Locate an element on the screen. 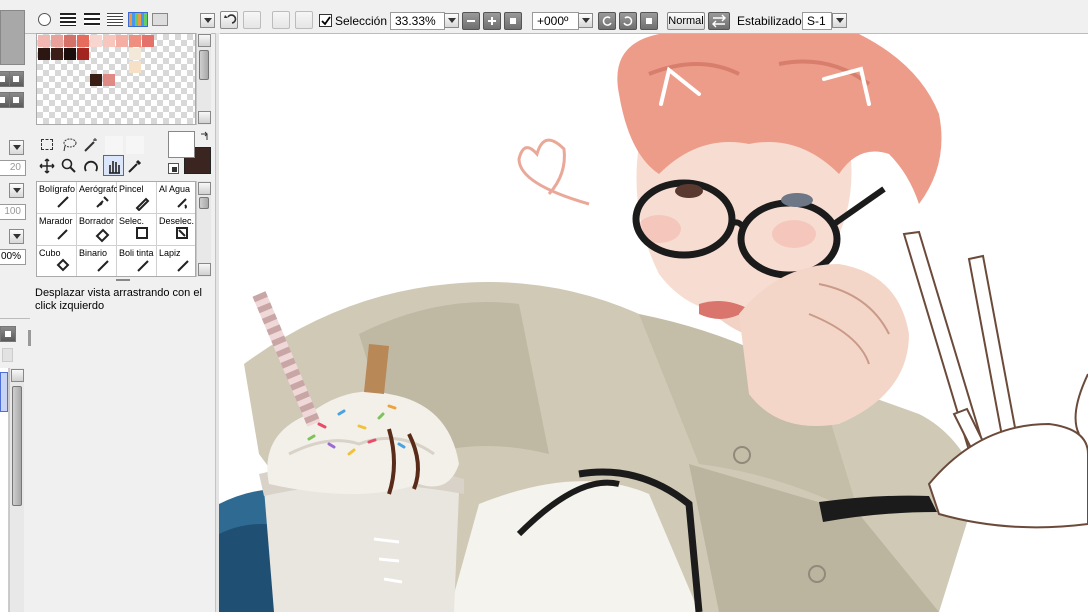  brush-watercolor: Al Agua is located at coordinates (176, 198).